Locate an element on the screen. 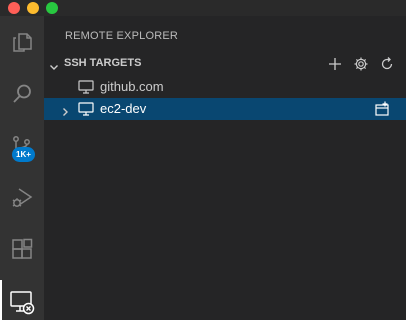  remote-explorer-icon is located at coordinates (22, 302).